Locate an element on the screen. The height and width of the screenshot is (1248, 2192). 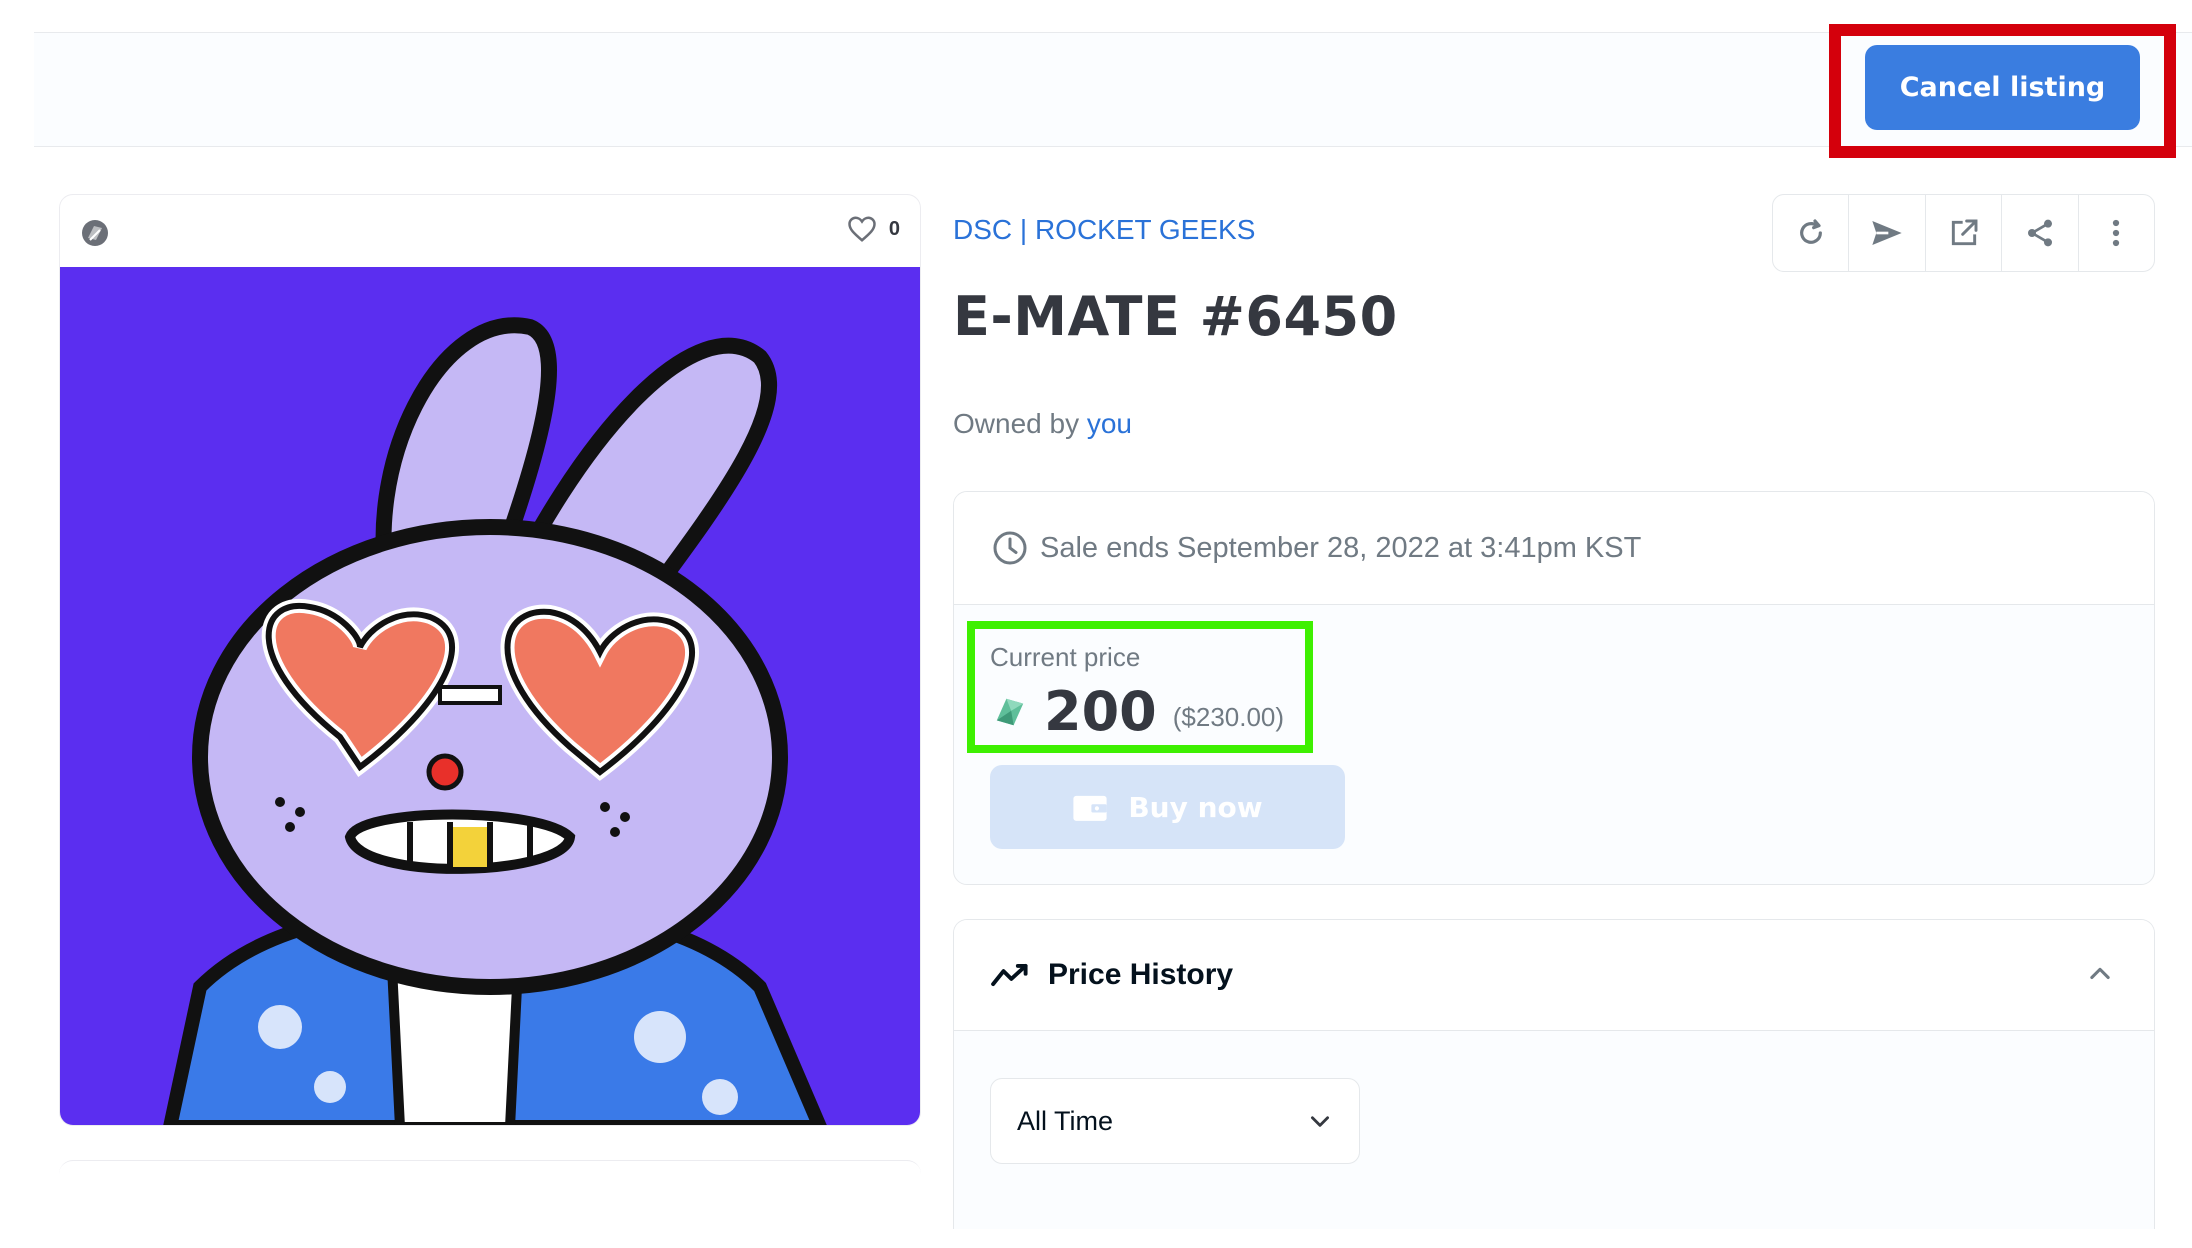
price-value: 200 is located at coordinates (1100, 711).